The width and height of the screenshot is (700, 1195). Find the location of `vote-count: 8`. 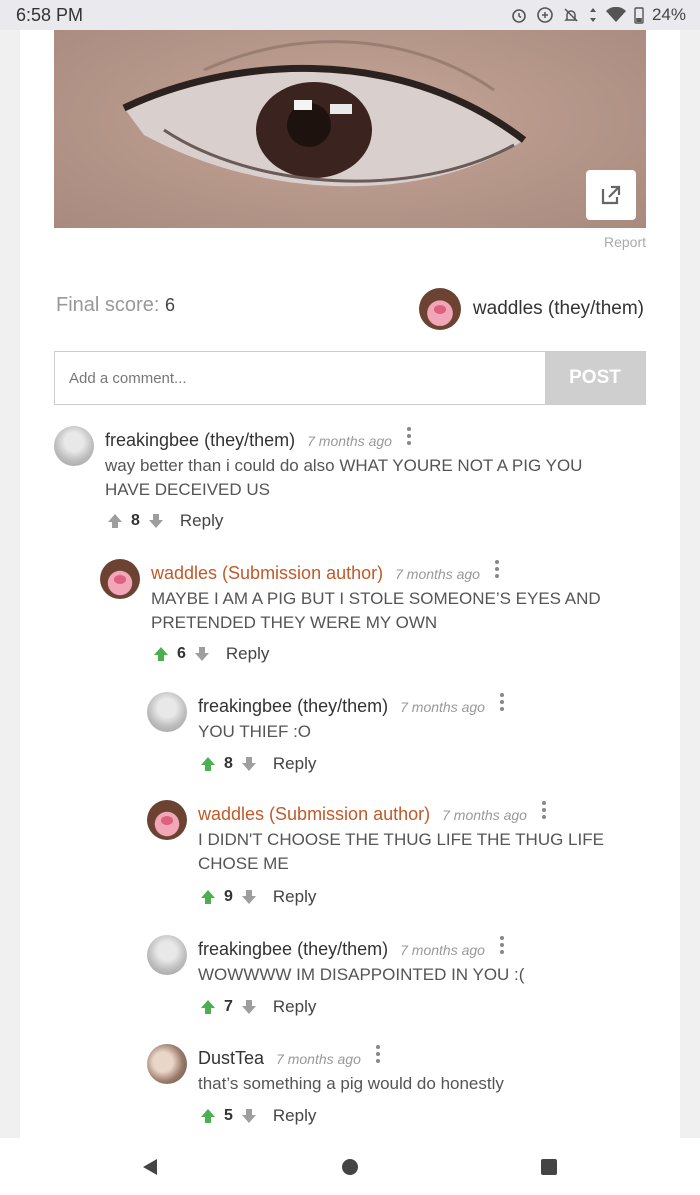

vote-count: 8 is located at coordinates (228, 763).